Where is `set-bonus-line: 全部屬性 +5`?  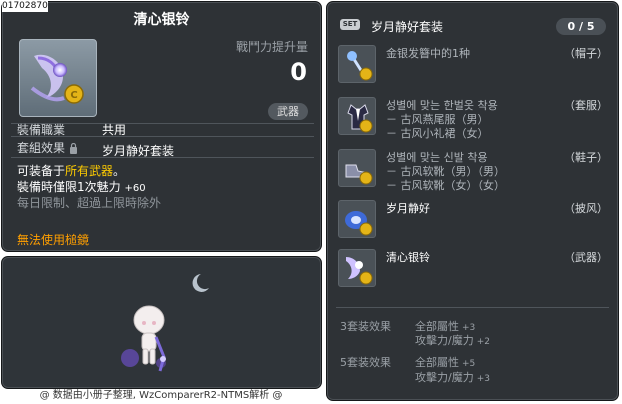 set-bonus-line: 全部屬性 +5 is located at coordinates (445, 362).